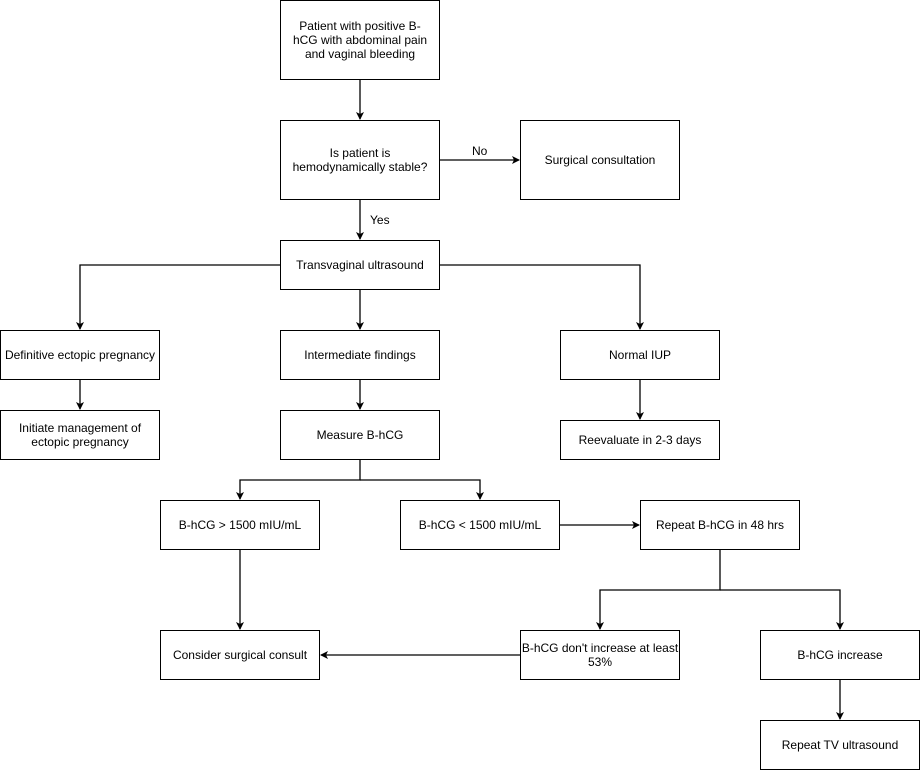 This screenshot has height=771, width=921. I want to click on node-normal-iup: Normal IUP, so click(640, 355).